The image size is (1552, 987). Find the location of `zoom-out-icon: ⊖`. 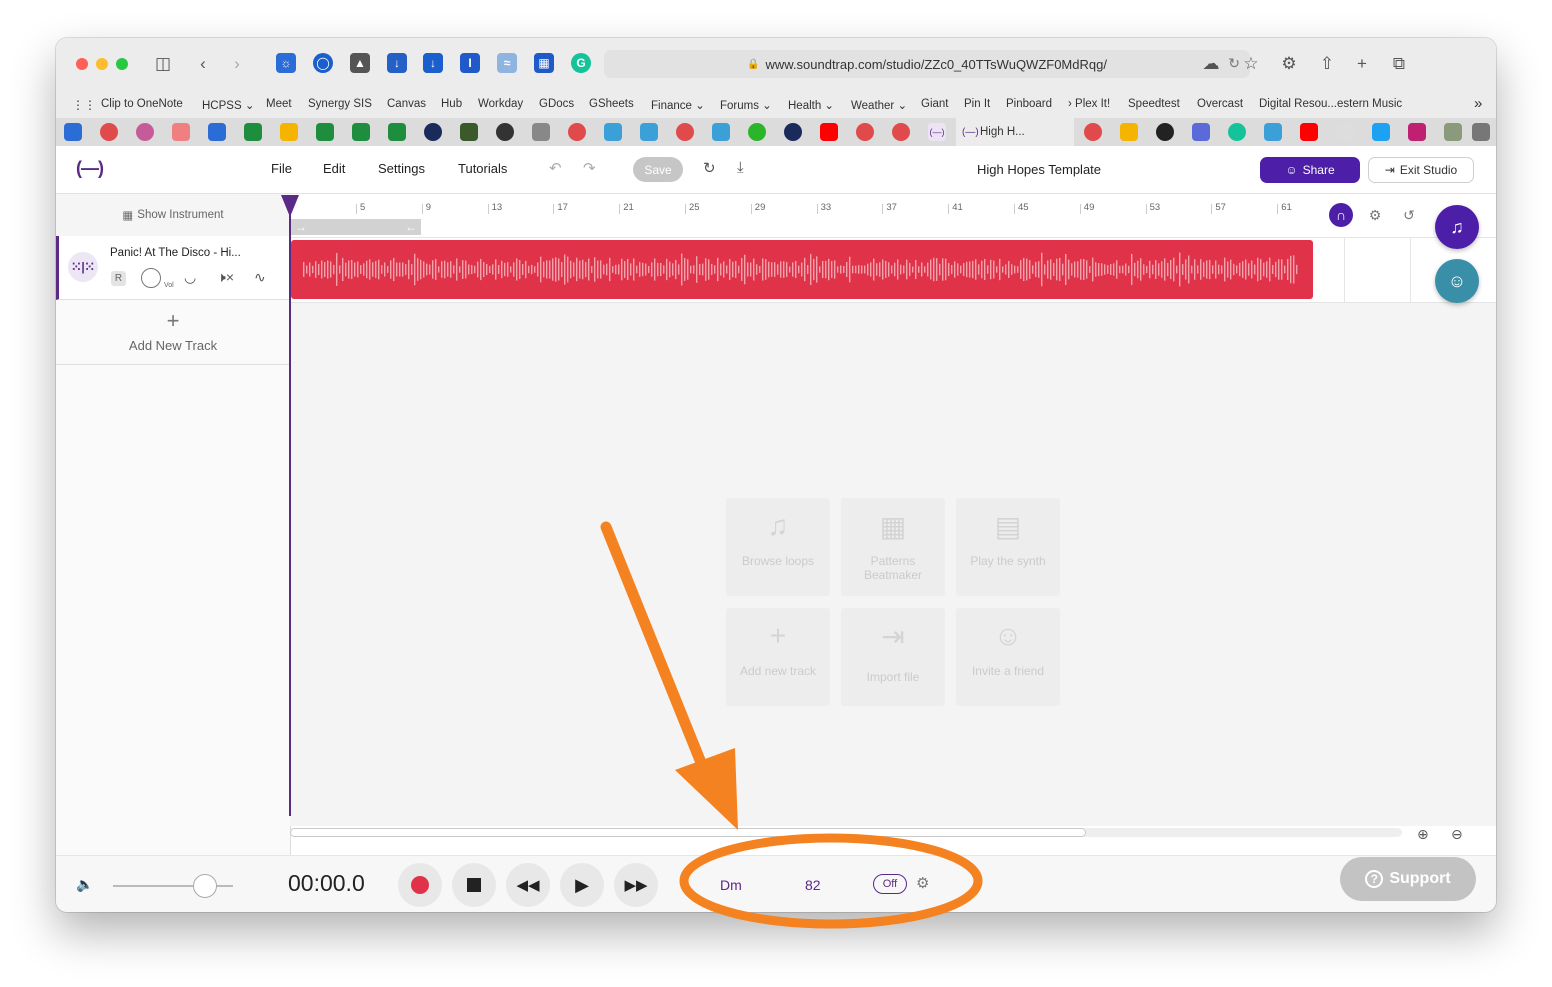

zoom-out-icon: ⊖ is located at coordinates (1457, 834).